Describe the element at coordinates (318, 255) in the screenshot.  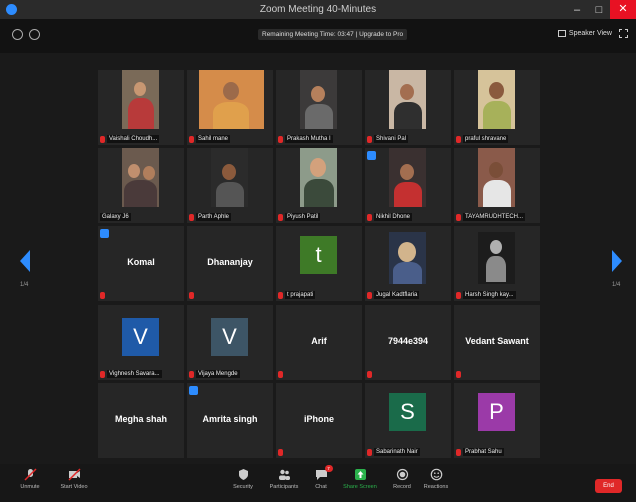
I see `avatar: t` at that location.